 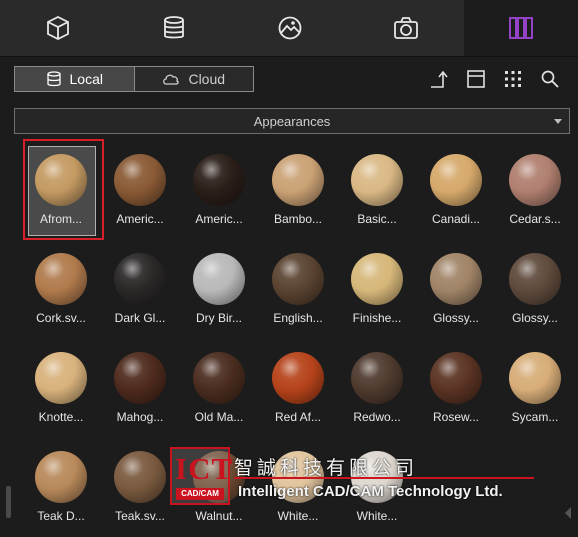 I want to click on cloud-label: Cloud, so click(x=207, y=79).